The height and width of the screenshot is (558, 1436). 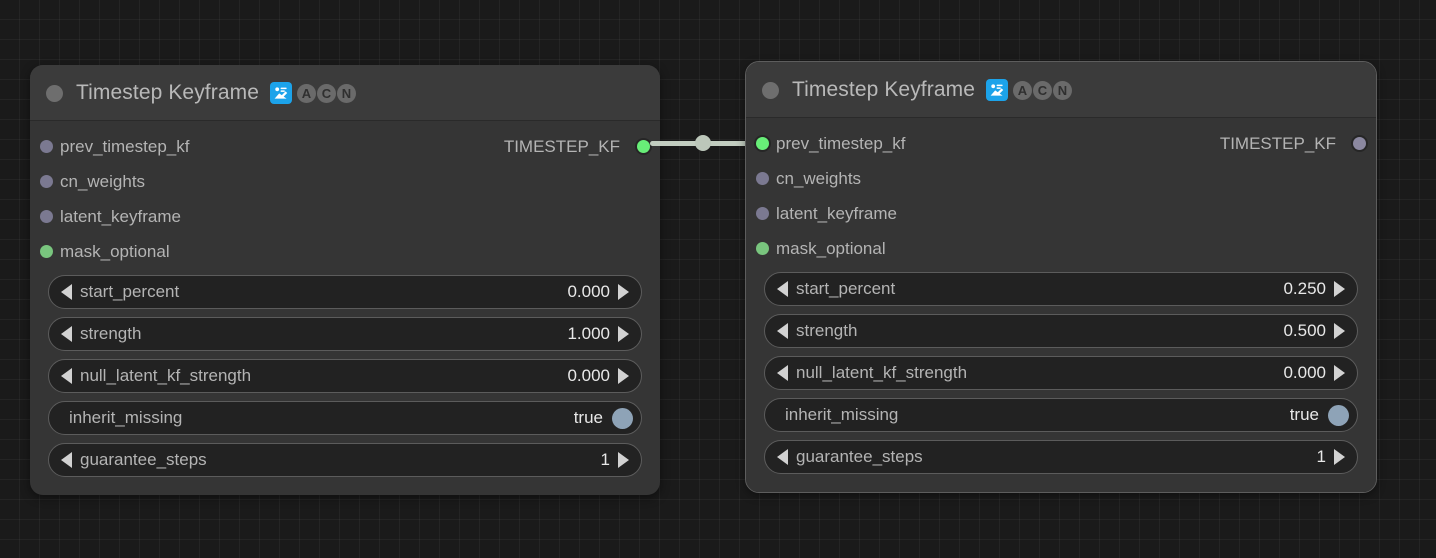 What do you see at coordinates (345, 292) in the screenshot?
I see `widget-start_percent: start_percent 0.000` at bounding box center [345, 292].